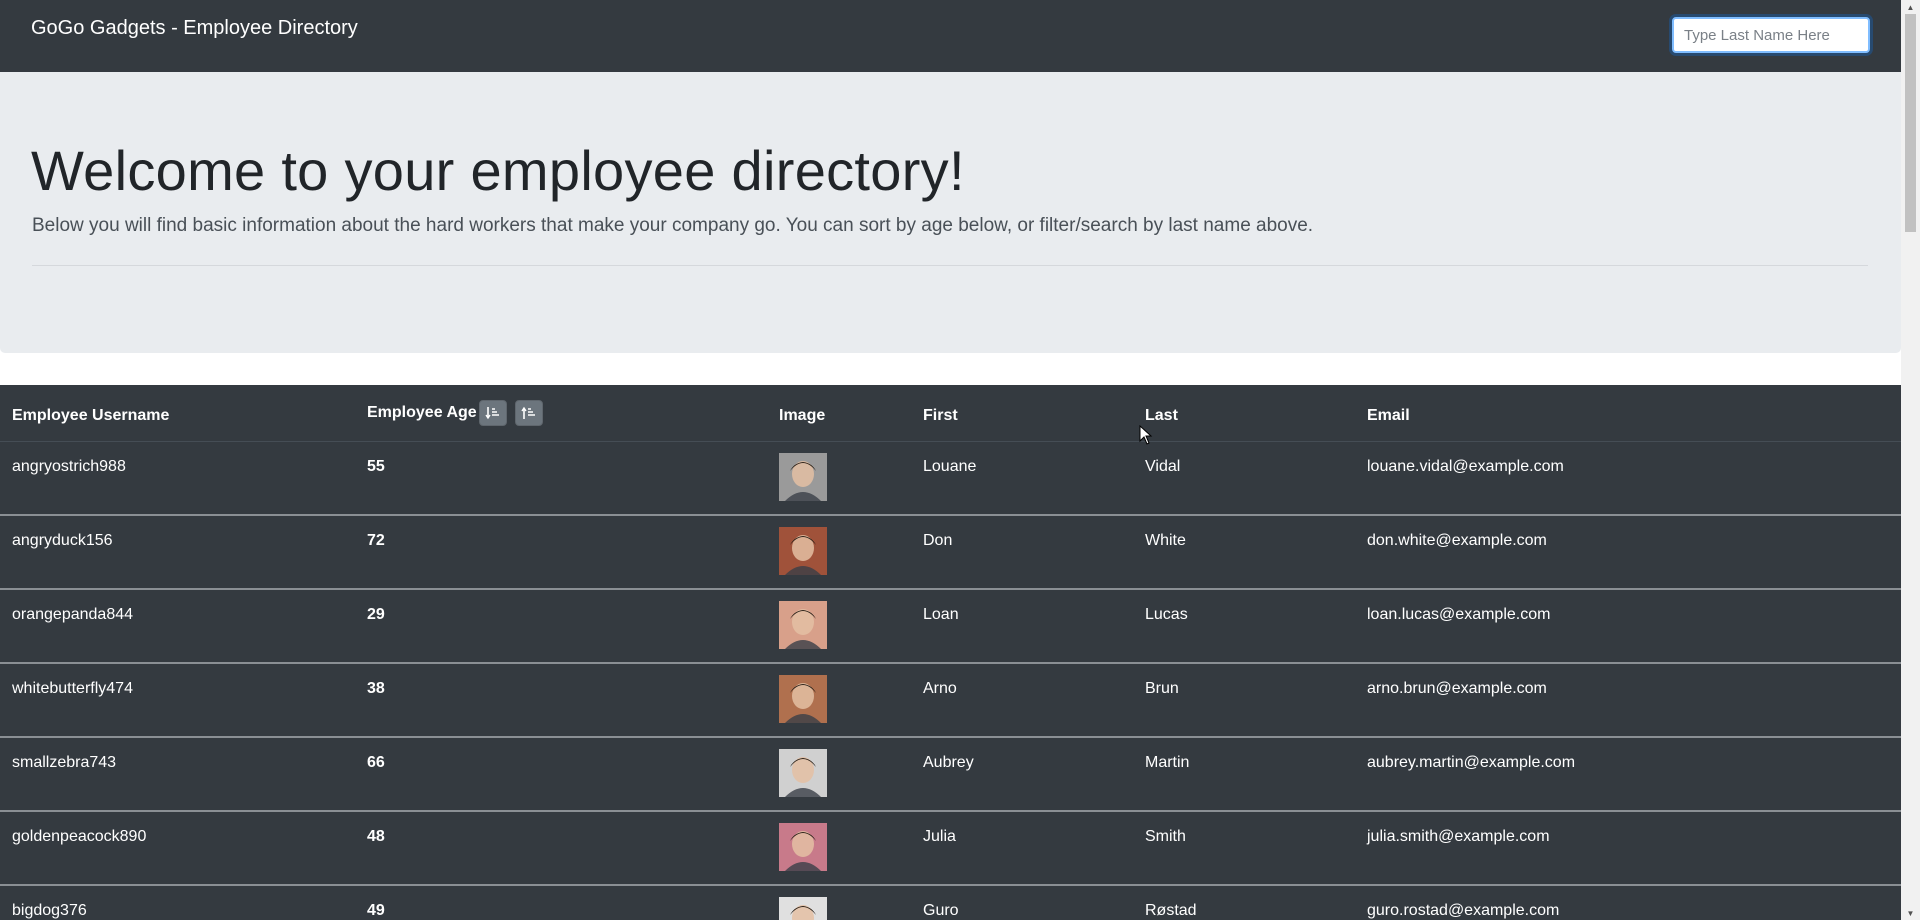 The height and width of the screenshot is (920, 1920). What do you see at coordinates (1471, 762) in the screenshot?
I see `cell-email: aubrey.martin@example.com` at bounding box center [1471, 762].